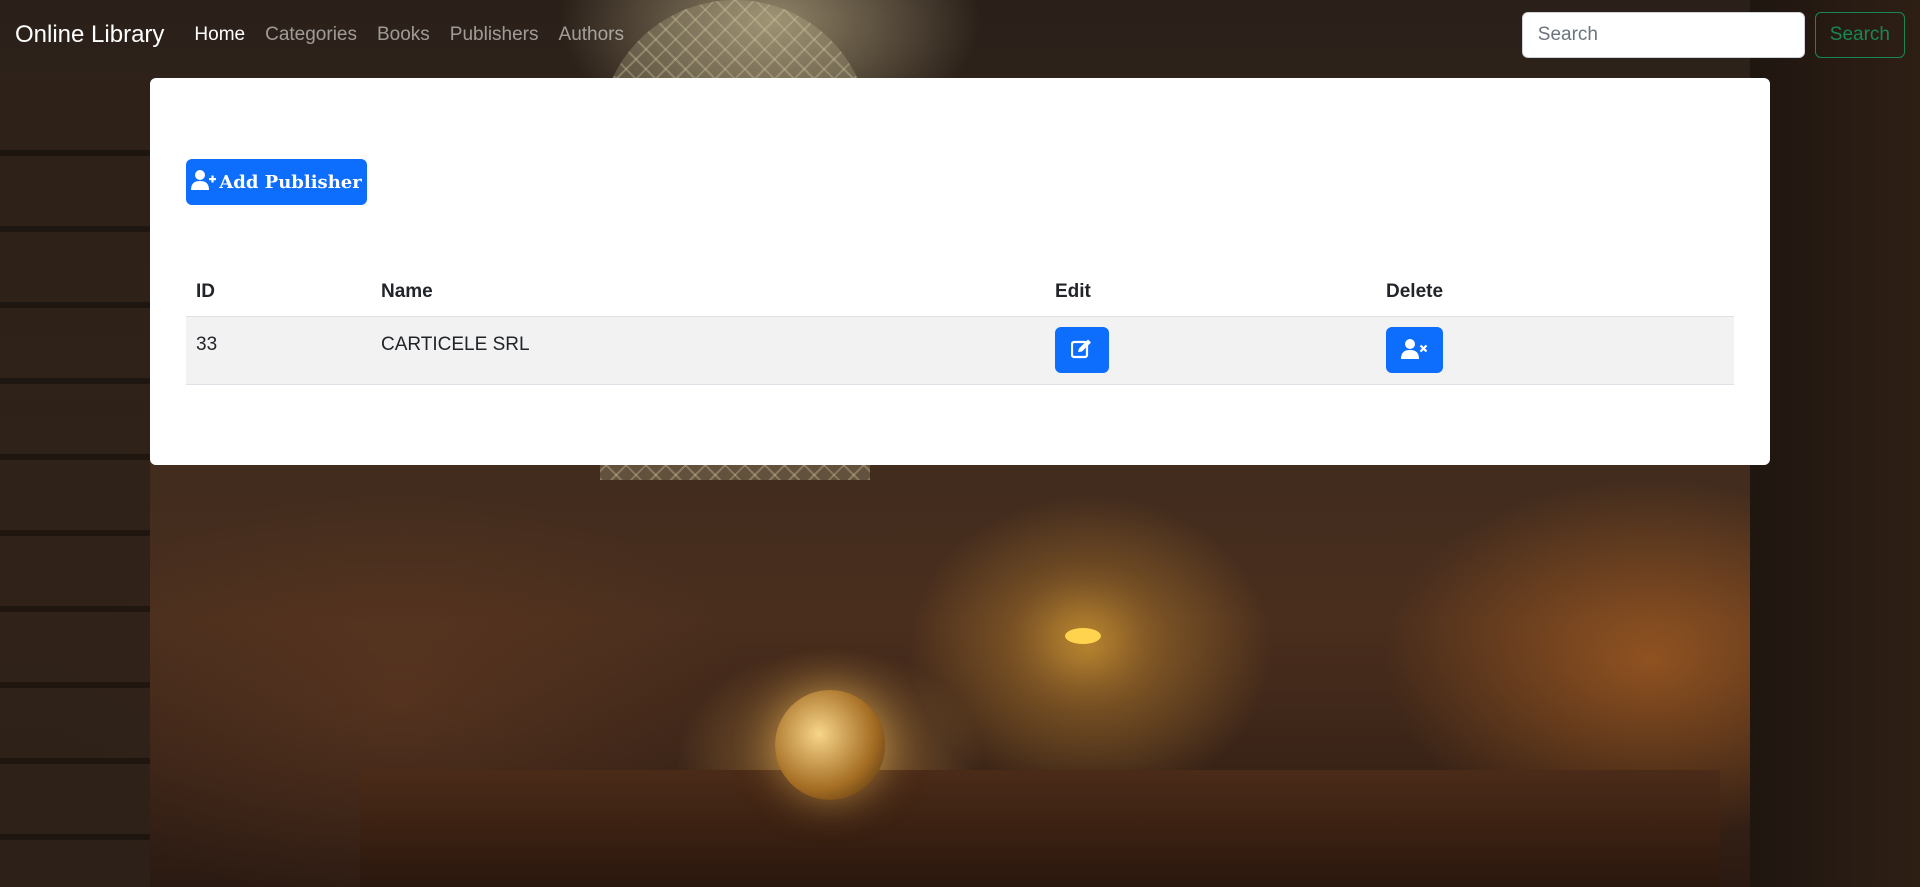  Describe the element at coordinates (75, 483) in the screenshot. I see `background-bookshelf-left` at that location.